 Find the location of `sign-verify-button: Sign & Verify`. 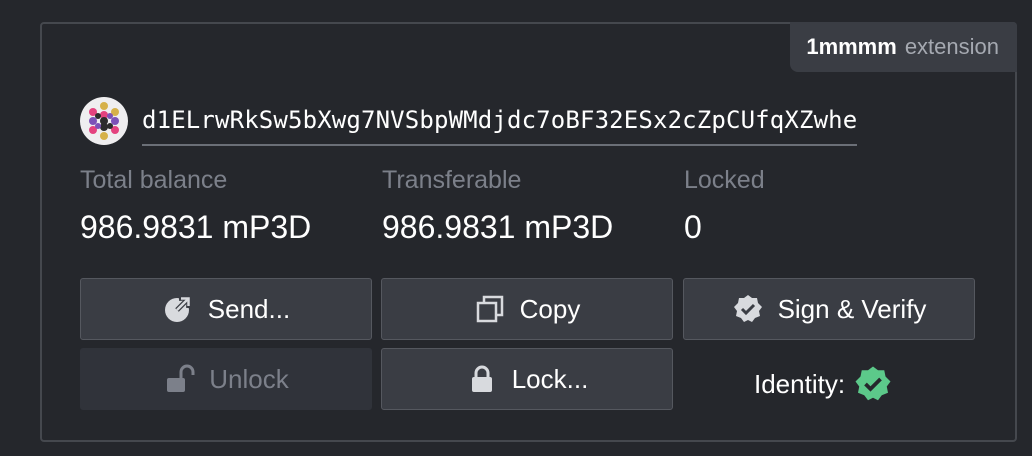

sign-verify-button: Sign & Verify is located at coordinates (829, 309).